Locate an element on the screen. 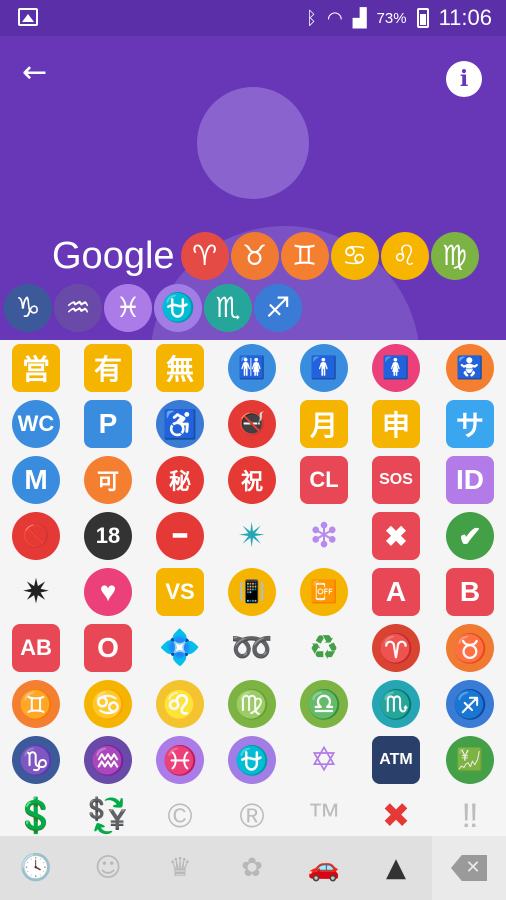 The width and height of the screenshot is (506, 900). emoji-key: ♉ is located at coordinates (470, 648).